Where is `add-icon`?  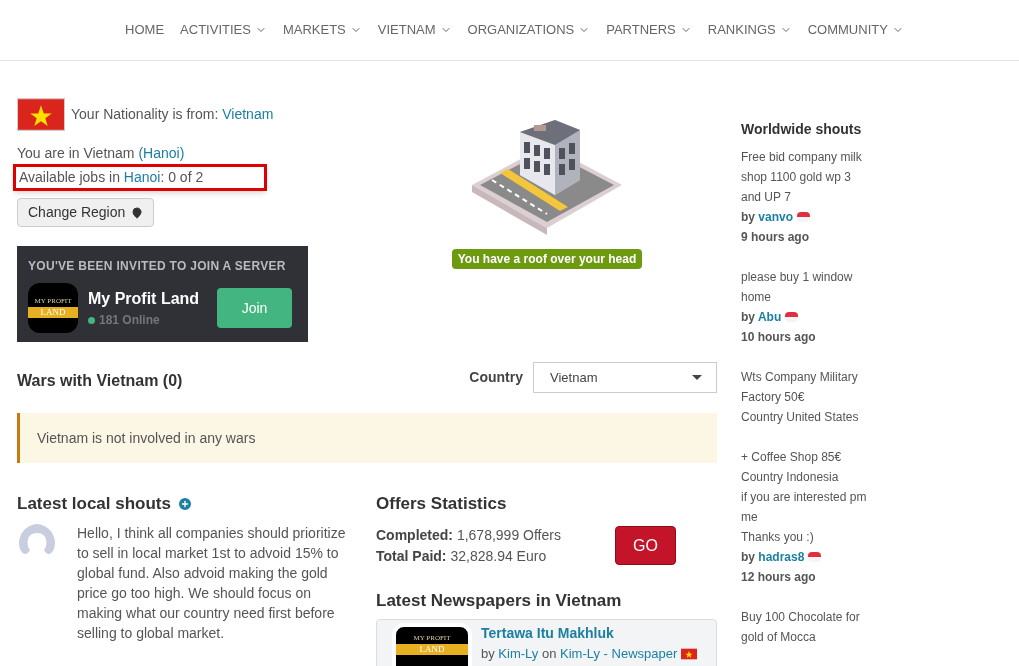
add-icon is located at coordinates (185, 503).